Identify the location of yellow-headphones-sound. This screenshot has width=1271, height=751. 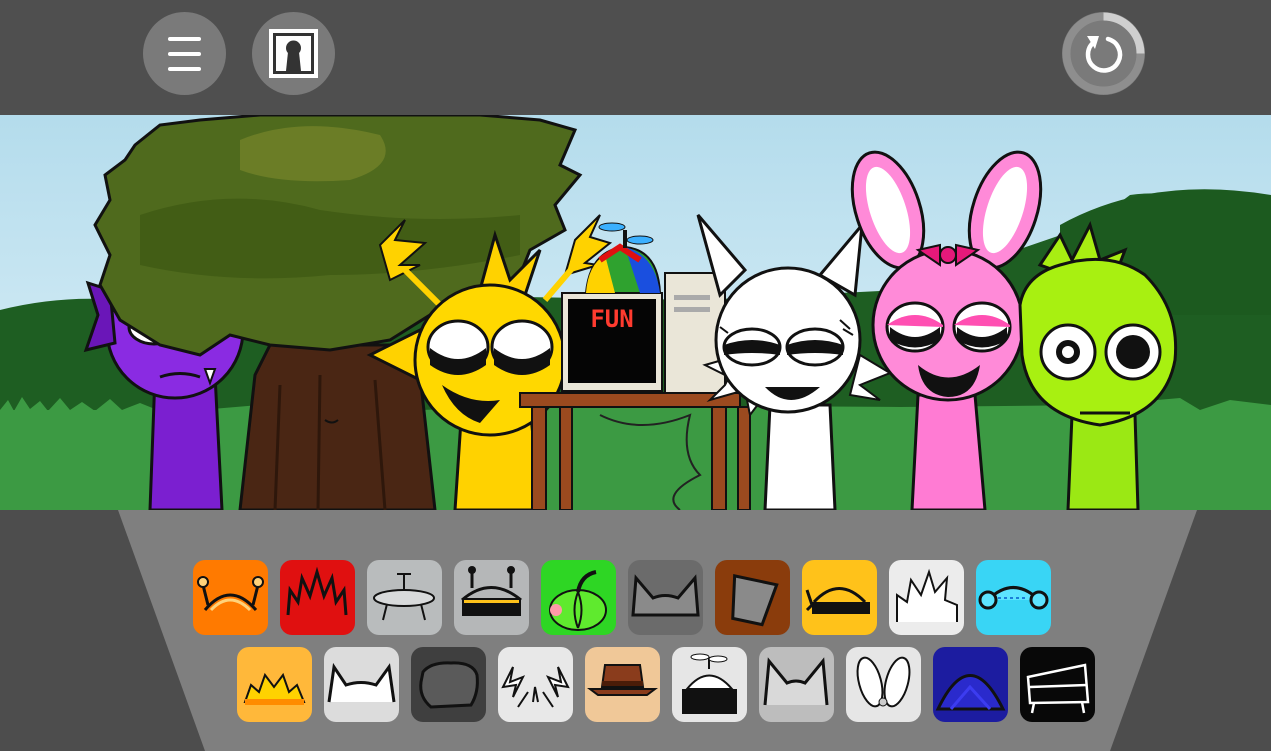
(839, 597).